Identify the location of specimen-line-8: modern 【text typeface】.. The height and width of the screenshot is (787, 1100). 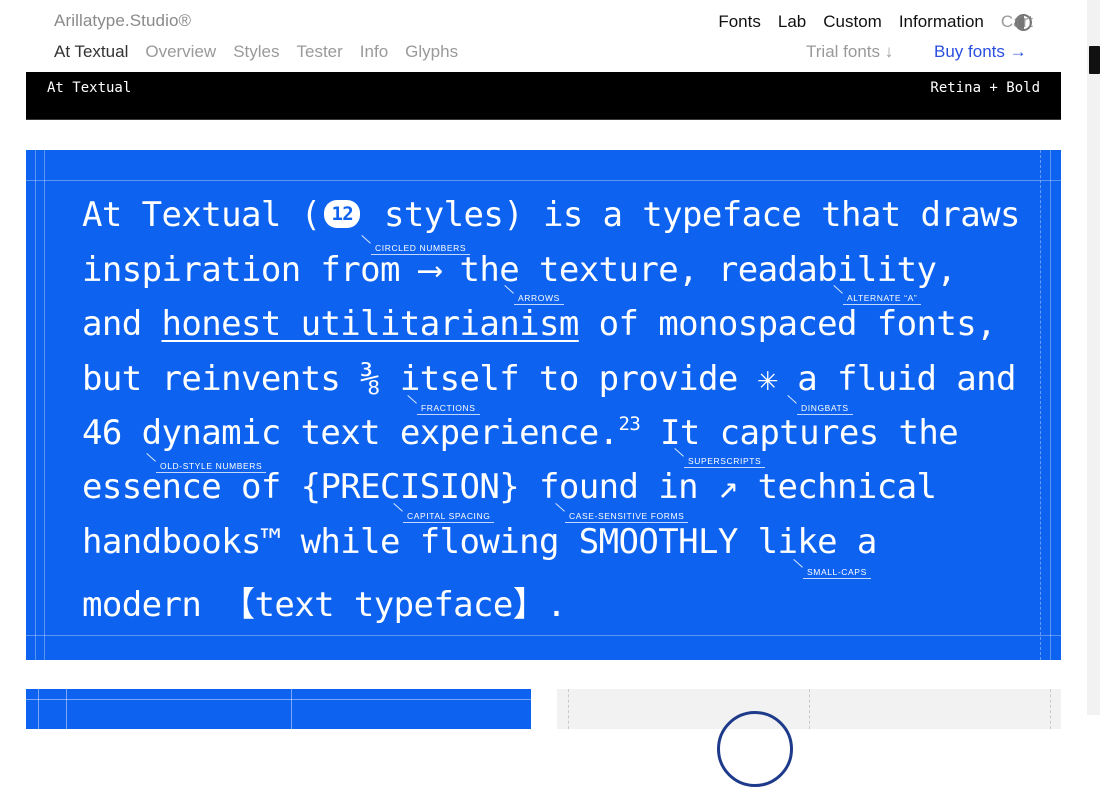
(324, 605).